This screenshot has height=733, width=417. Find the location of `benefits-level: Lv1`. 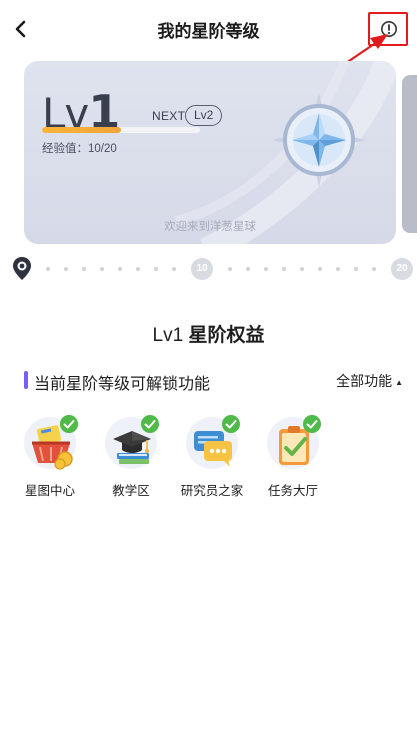

benefits-level: Lv1 is located at coordinates (168, 335).